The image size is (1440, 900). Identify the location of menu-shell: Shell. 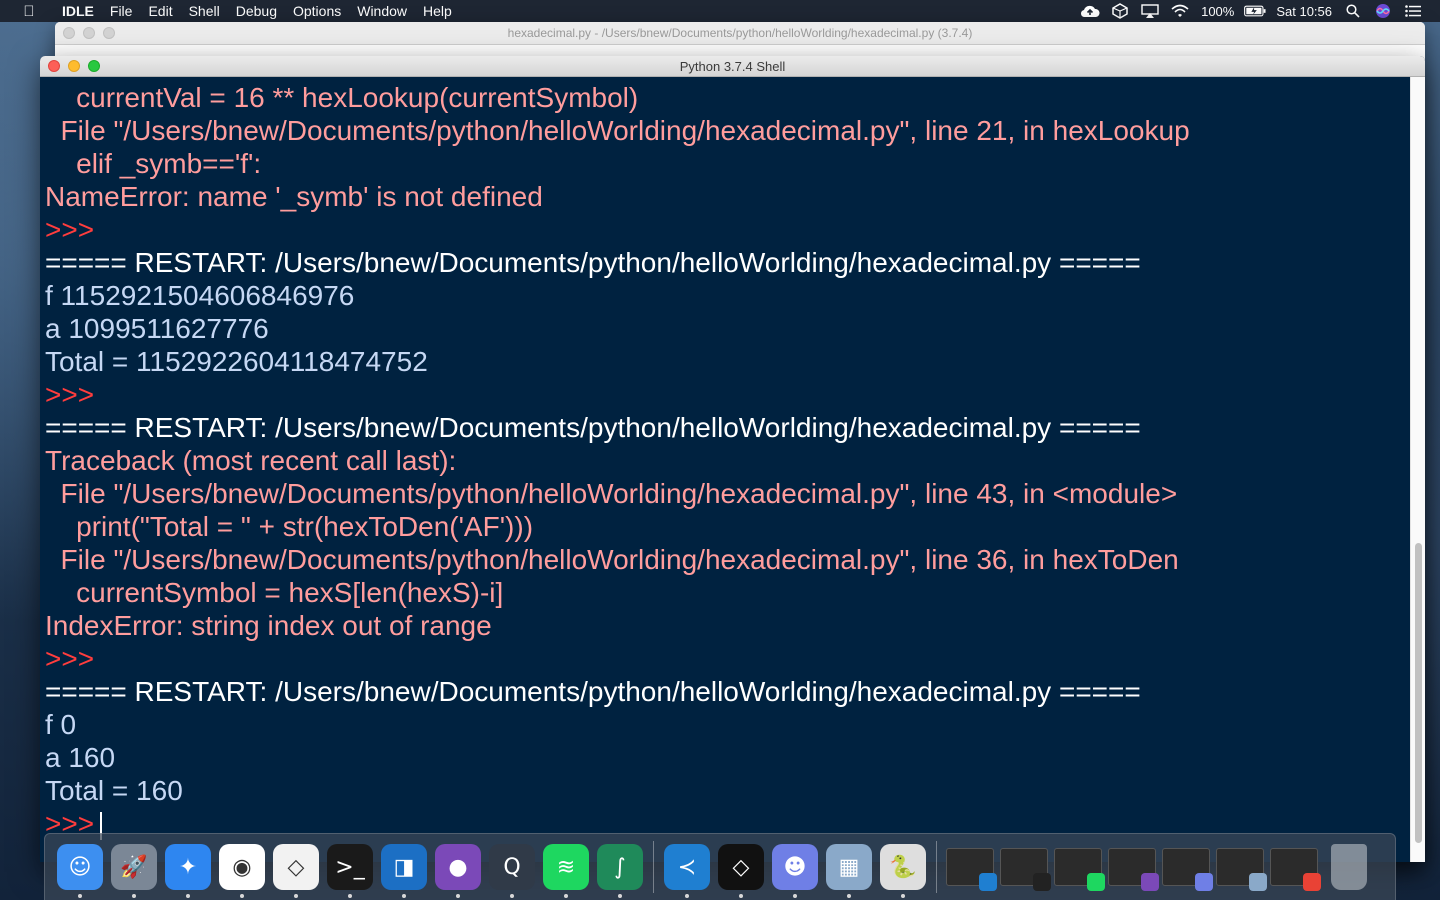
(204, 11).